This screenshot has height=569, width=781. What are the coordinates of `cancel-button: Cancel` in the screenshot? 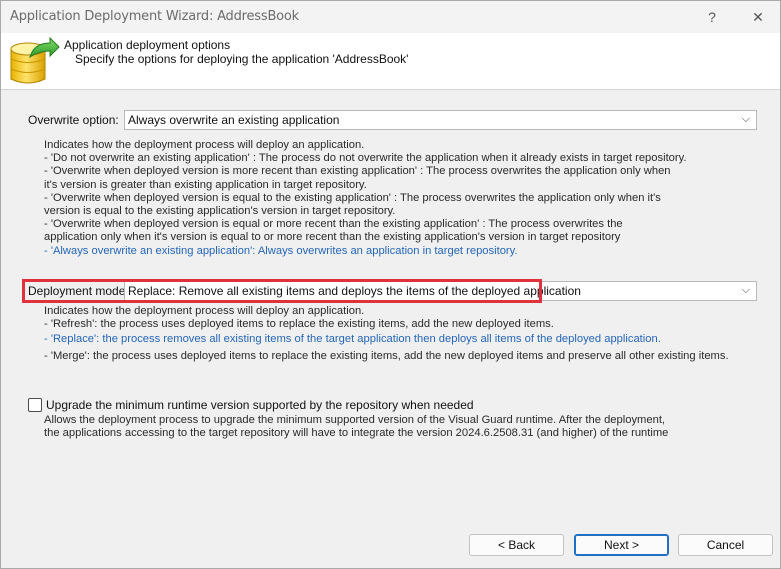 It's located at (725, 545).